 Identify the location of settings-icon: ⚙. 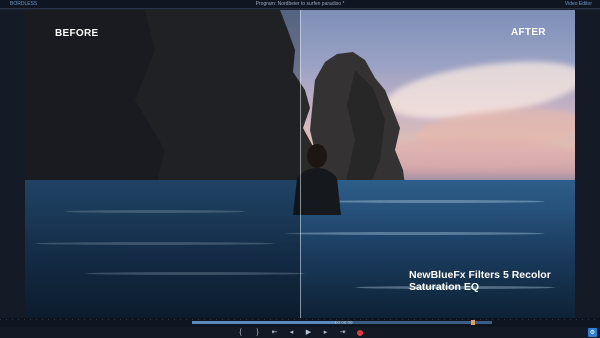
(592, 333).